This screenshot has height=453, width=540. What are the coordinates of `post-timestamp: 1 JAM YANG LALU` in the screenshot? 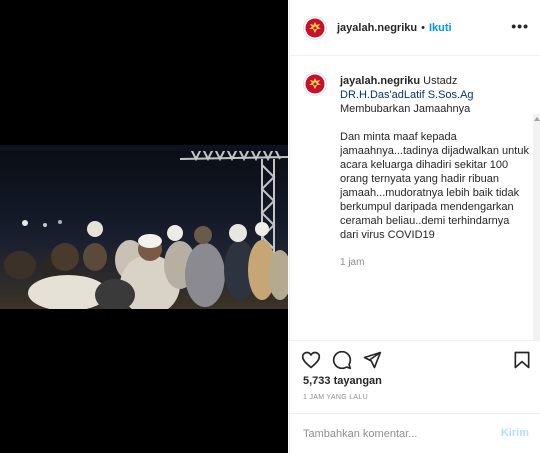 It's located at (335, 397).